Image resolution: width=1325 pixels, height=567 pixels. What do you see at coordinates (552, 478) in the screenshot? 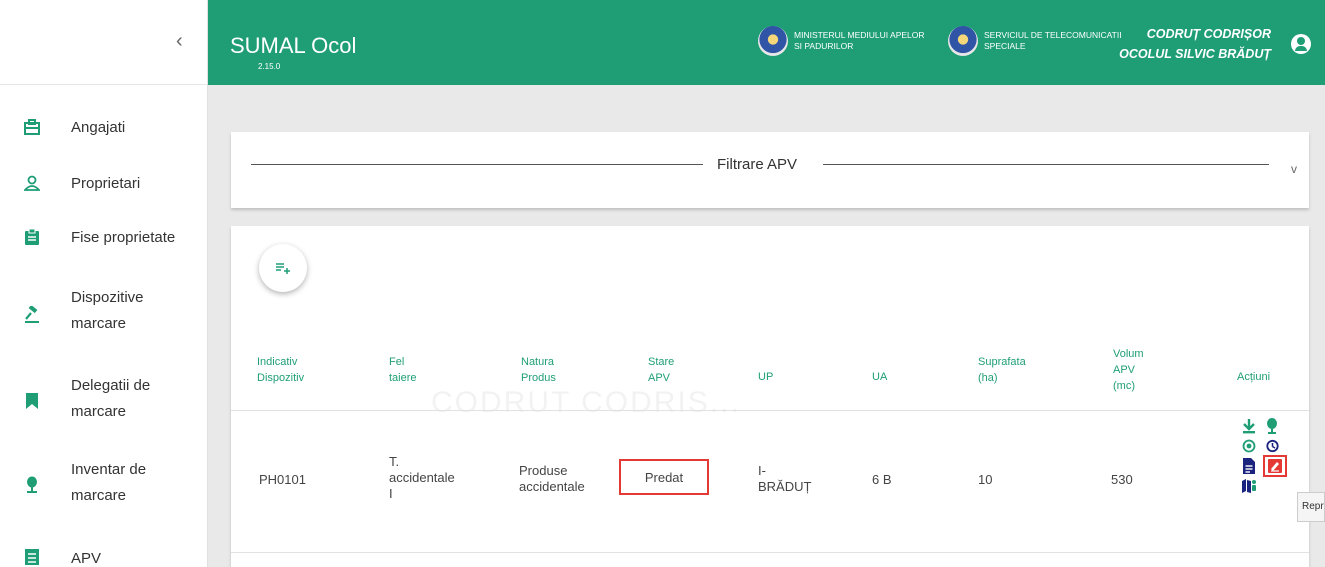
I see `cell-natura-produs: Produse accidentale` at bounding box center [552, 478].